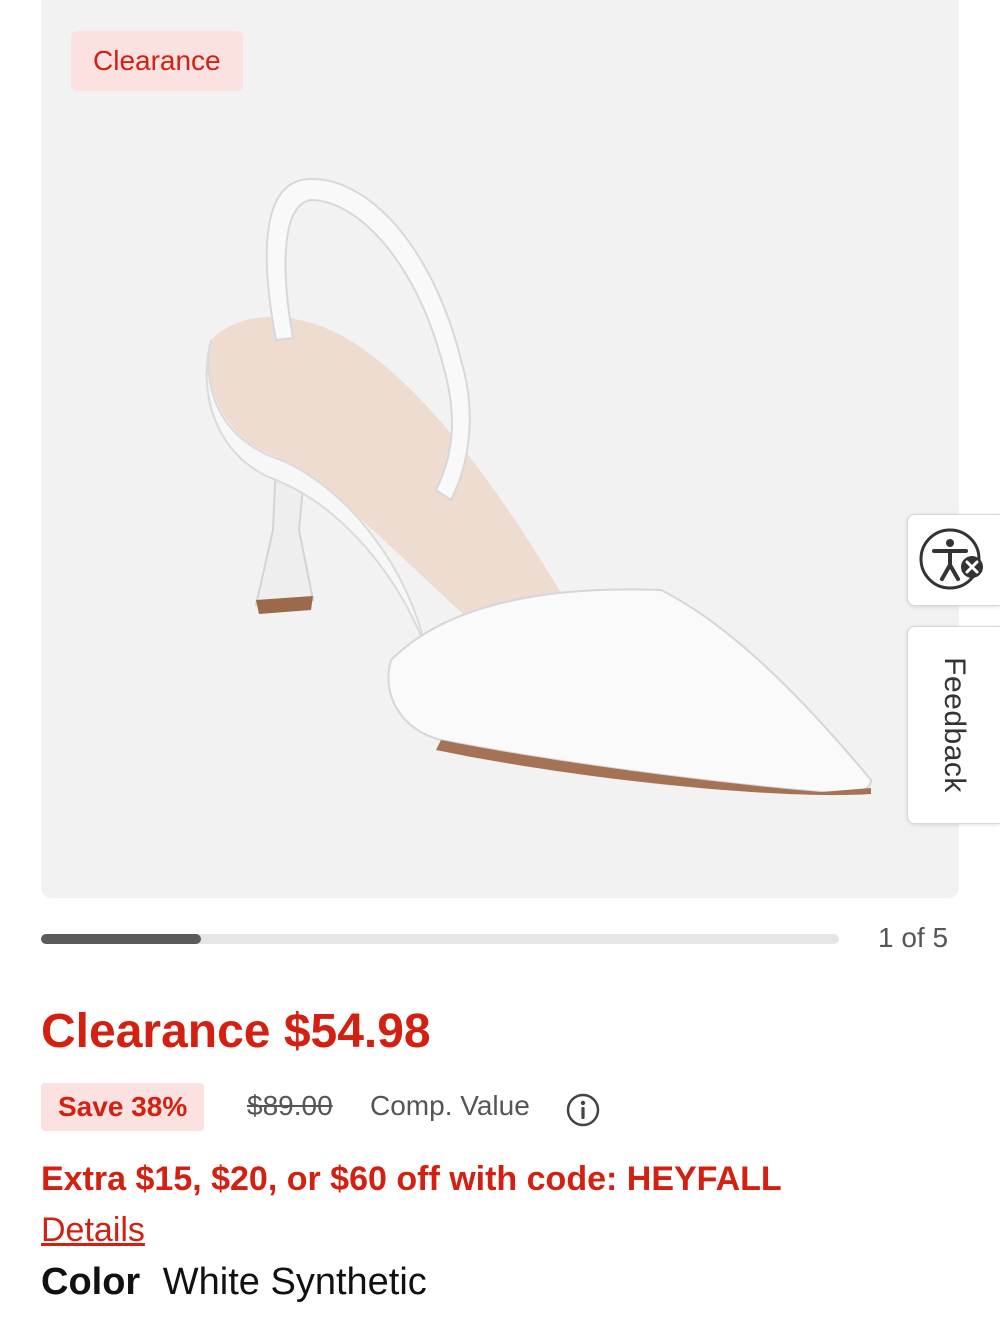 This screenshot has width=1000, height=1333. I want to click on image-counter: 1 of 5, so click(913, 937).